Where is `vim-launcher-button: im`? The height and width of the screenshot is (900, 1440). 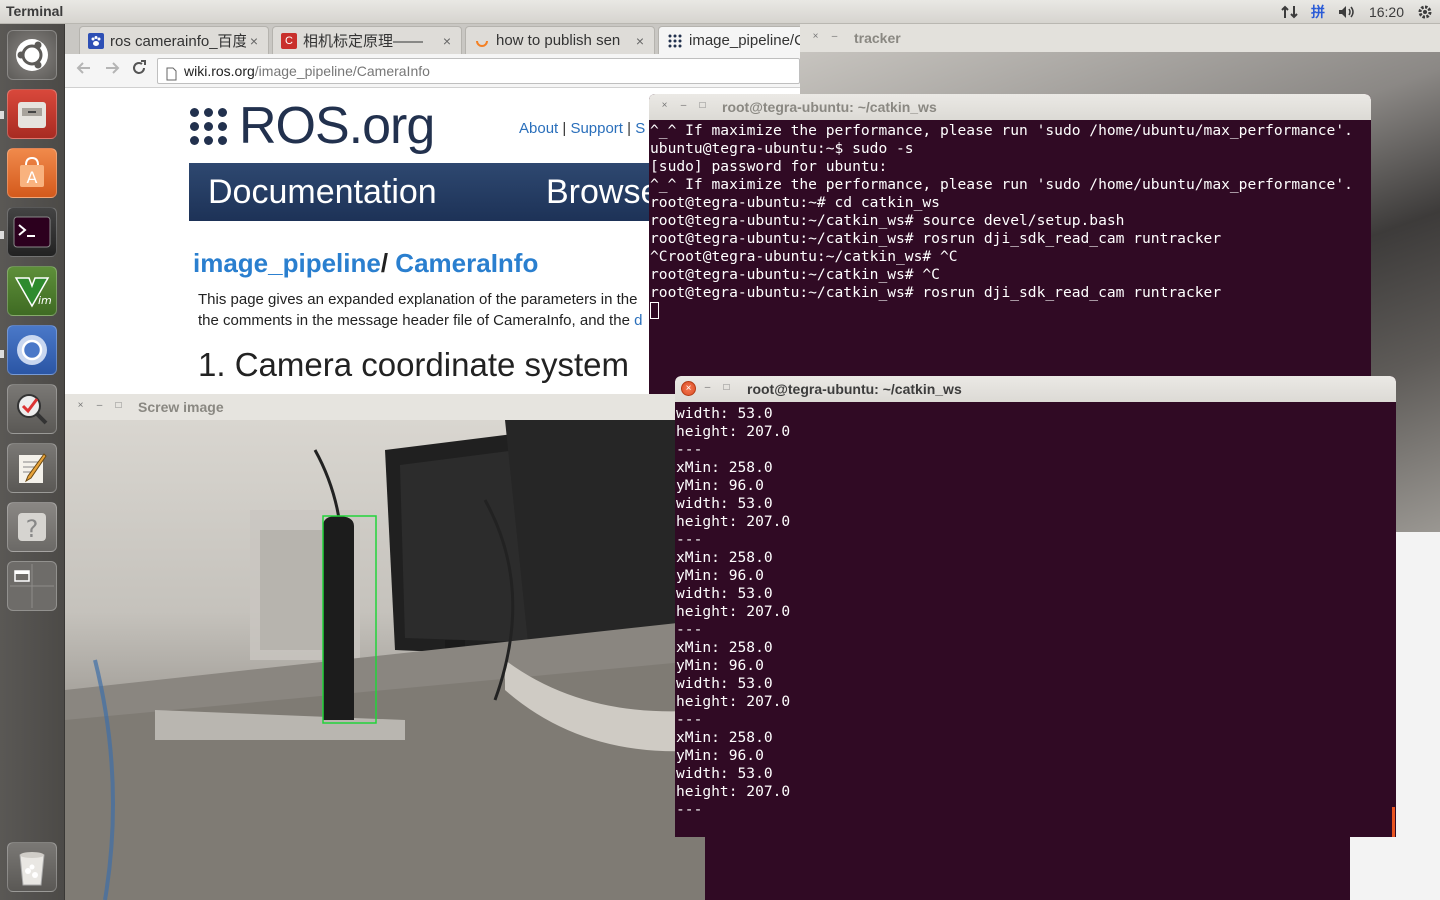 vim-launcher-button: im is located at coordinates (32, 291).